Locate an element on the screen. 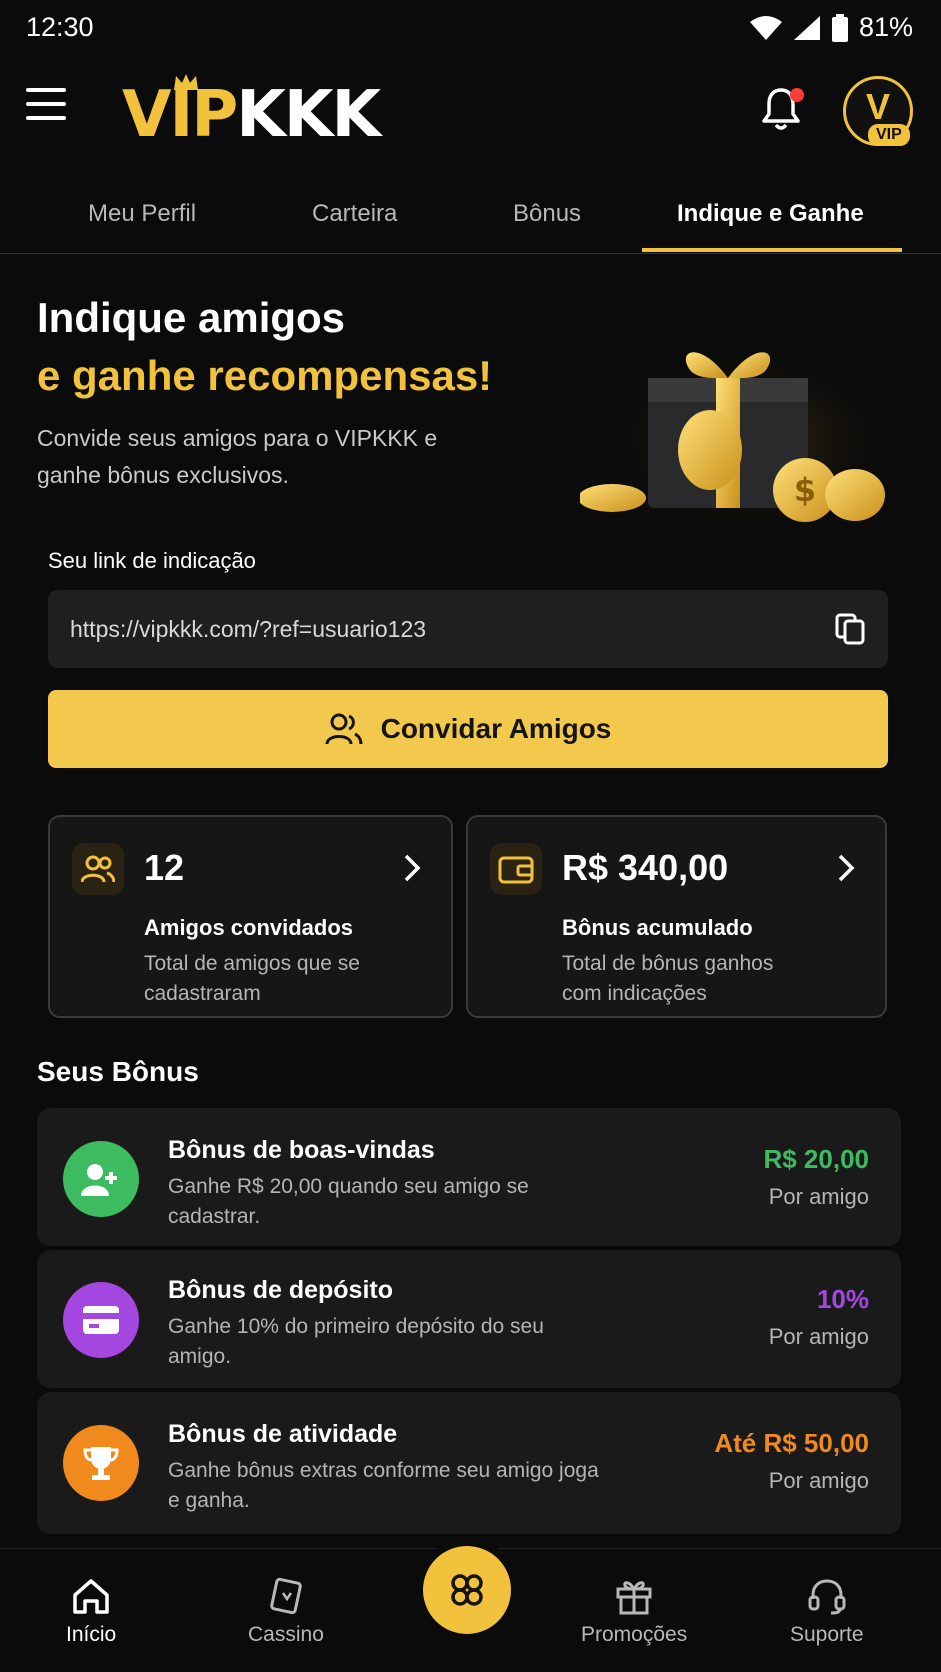  tab-bonus: Bônus is located at coordinates (547, 214).